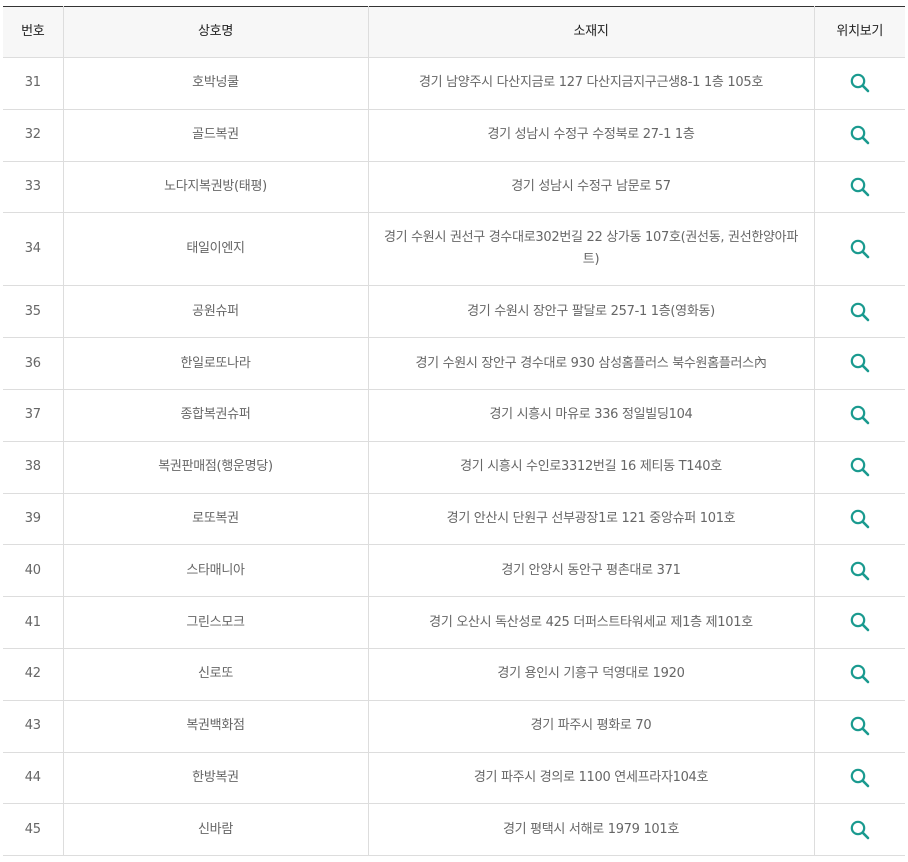 The height and width of the screenshot is (862, 908). I want to click on row-address: 경기 수원시 장안구 경수대로 930 삼성홈플러스 북수원홈플러스內, so click(590, 363).